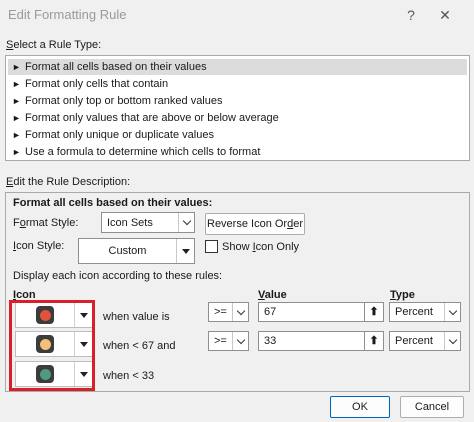 The image size is (474, 422). Describe the element at coordinates (113, 203) in the screenshot. I see `description-heading: Format all cells based on their values:` at that location.